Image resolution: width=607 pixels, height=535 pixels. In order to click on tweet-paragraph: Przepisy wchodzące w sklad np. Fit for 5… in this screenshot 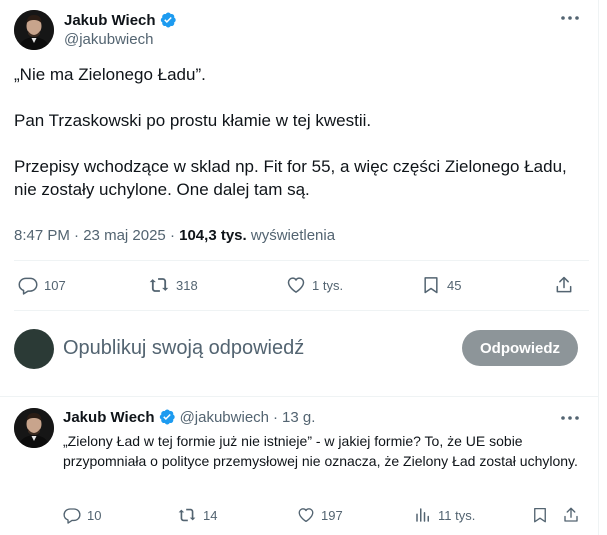, I will do `click(290, 178)`.